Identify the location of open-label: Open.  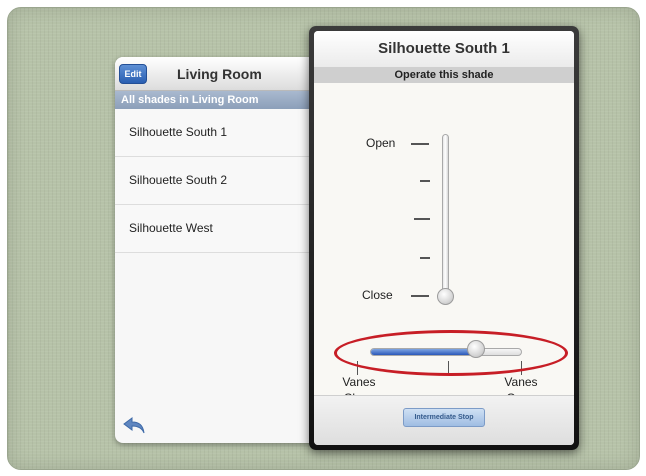
(381, 143).